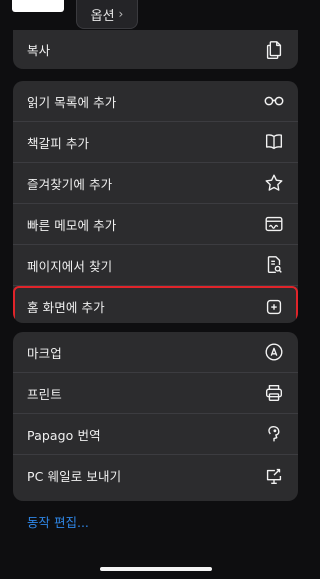 The width and height of the screenshot is (320, 579). I want to click on menu-item-label: 즐겨찾기에 추가, so click(70, 184).